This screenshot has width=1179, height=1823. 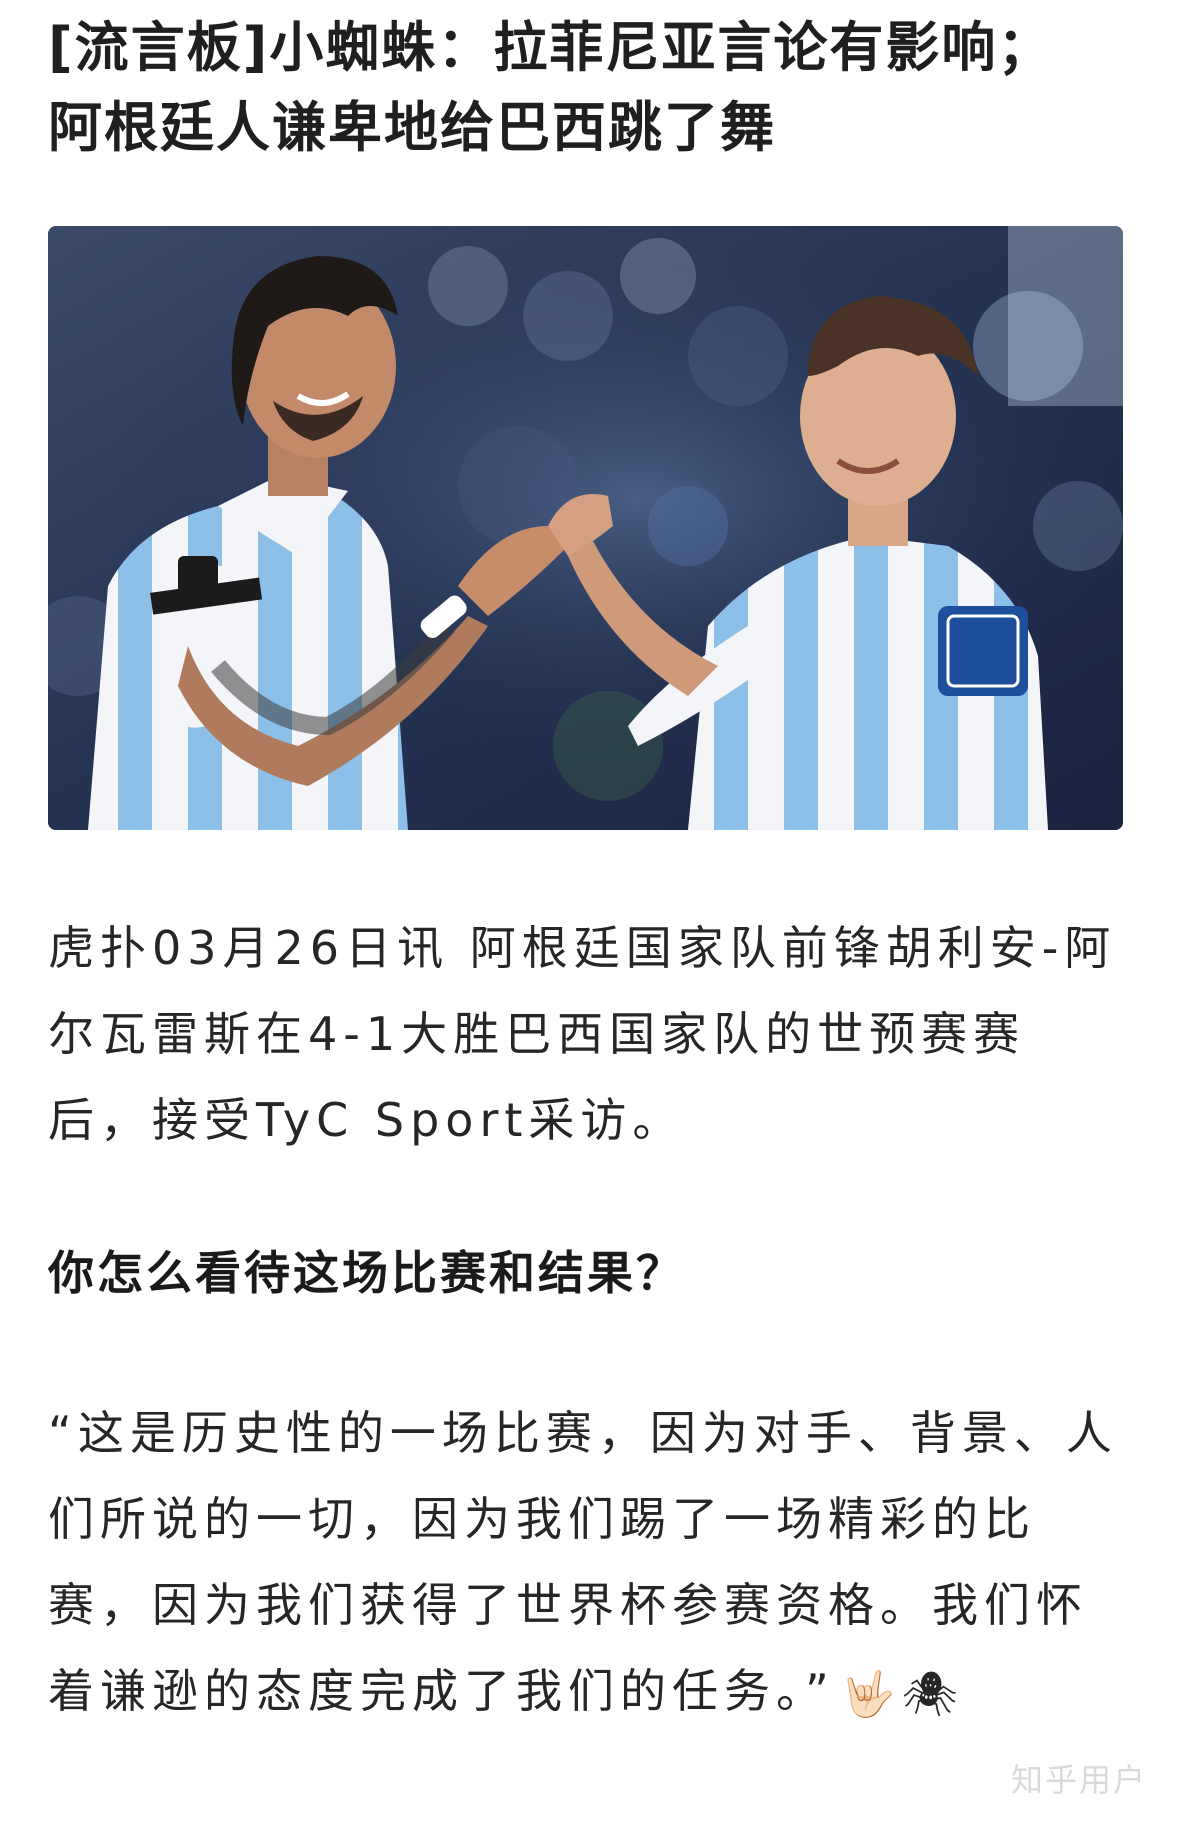 I want to click on watermark: 知乎用户, so click(x=1078, y=1780).